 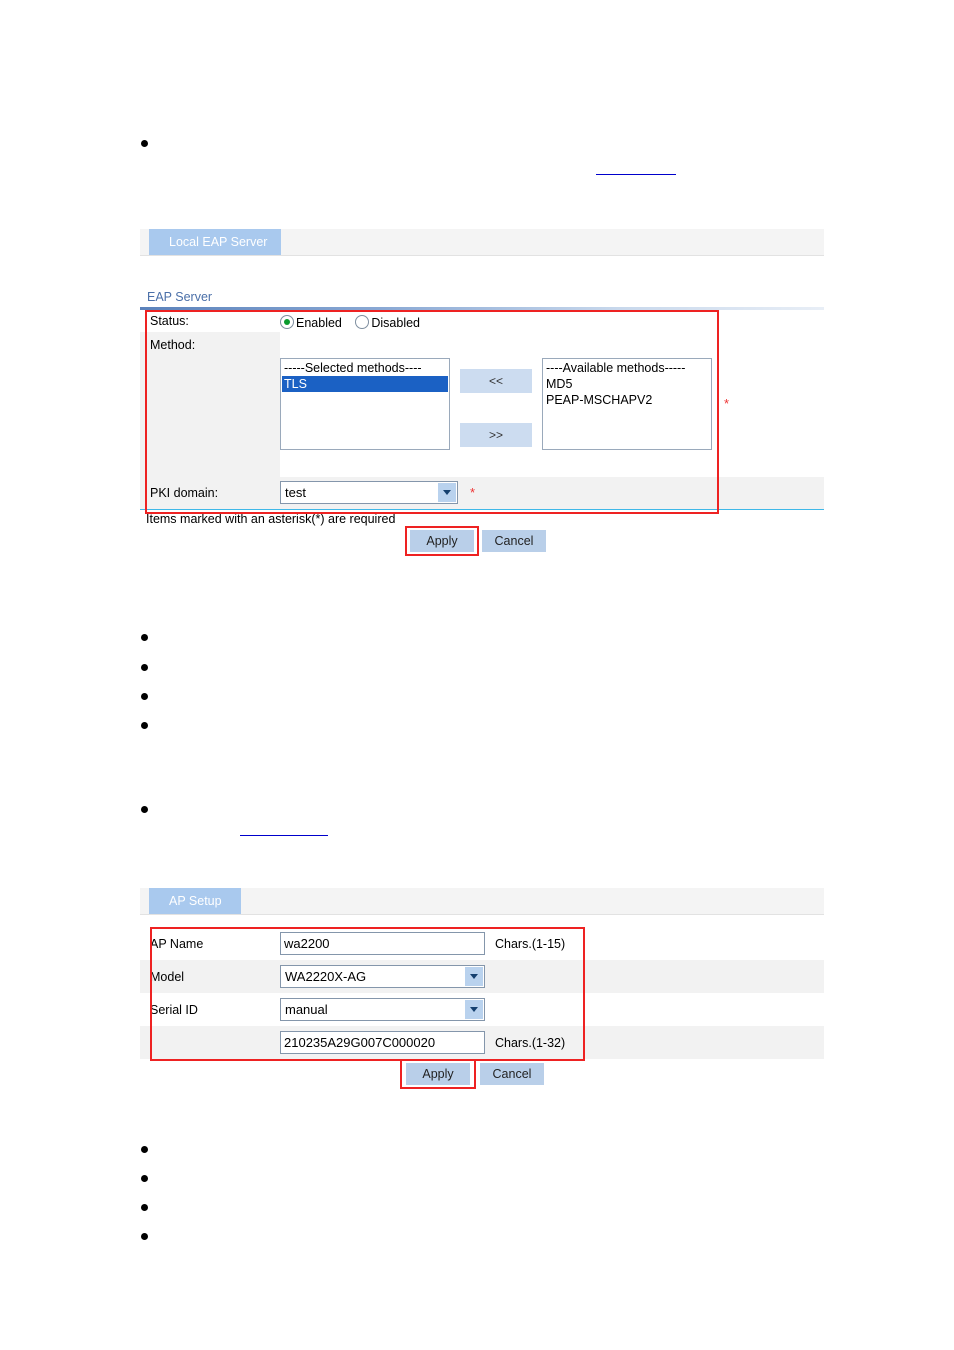 I want to click on tabstrip: AP Setup, so click(x=482, y=901).